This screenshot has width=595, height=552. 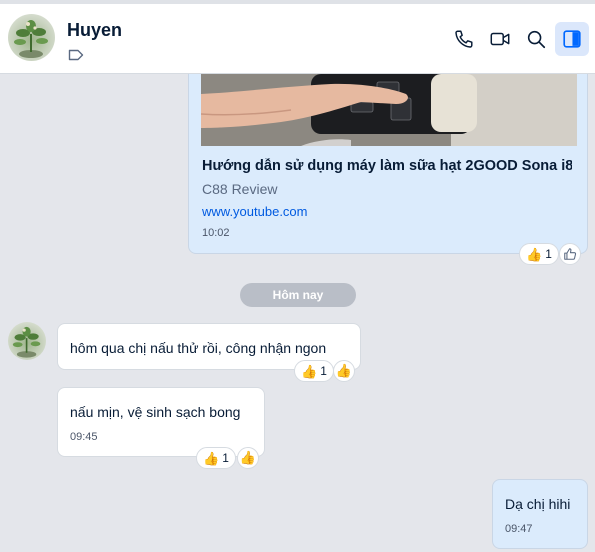 What do you see at coordinates (155, 412) in the screenshot?
I see `message-text: nấu mịn, vệ sinh sạch bong` at bounding box center [155, 412].